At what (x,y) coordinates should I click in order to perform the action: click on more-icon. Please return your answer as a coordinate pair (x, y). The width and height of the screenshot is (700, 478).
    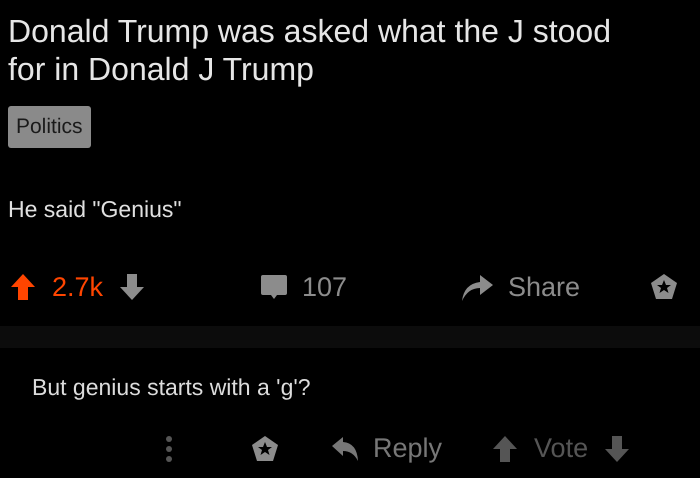
    Looking at the image, I should click on (169, 449).